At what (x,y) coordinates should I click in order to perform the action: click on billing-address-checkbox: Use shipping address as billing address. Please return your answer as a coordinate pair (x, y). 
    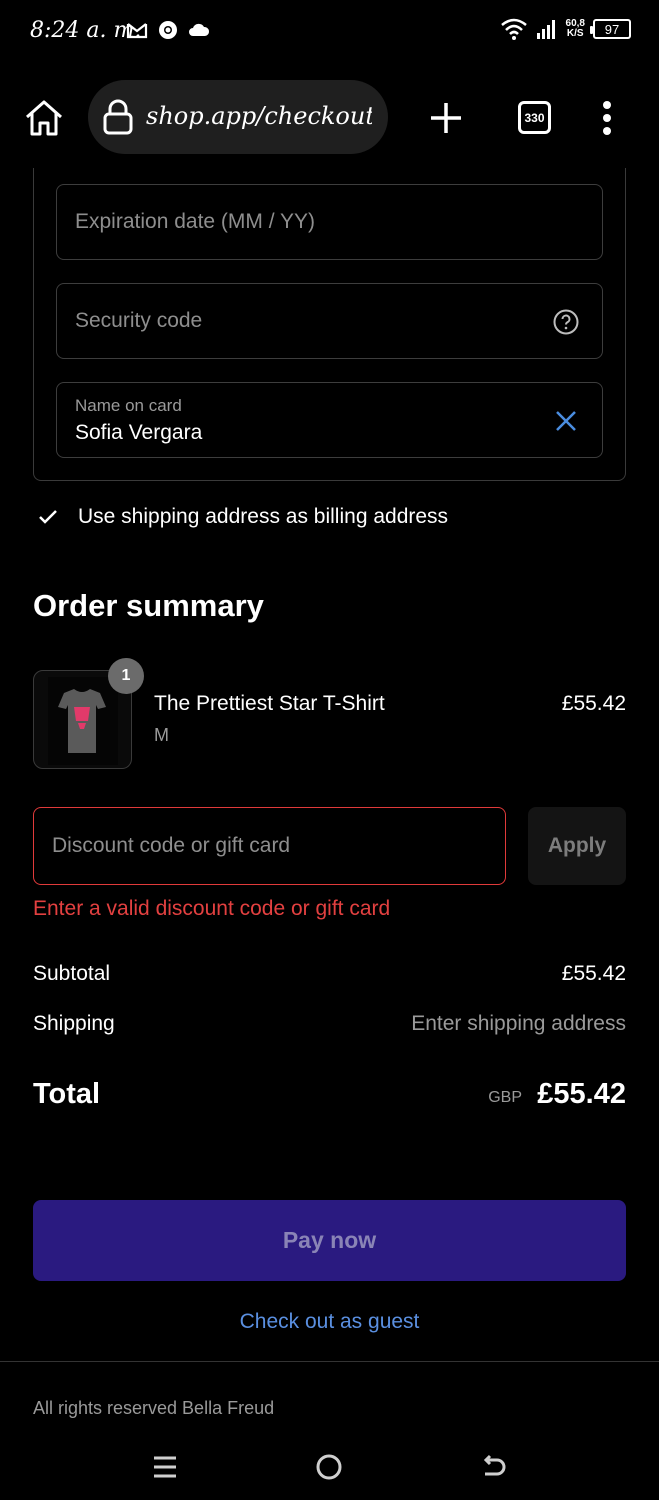
    Looking at the image, I should click on (243, 517).